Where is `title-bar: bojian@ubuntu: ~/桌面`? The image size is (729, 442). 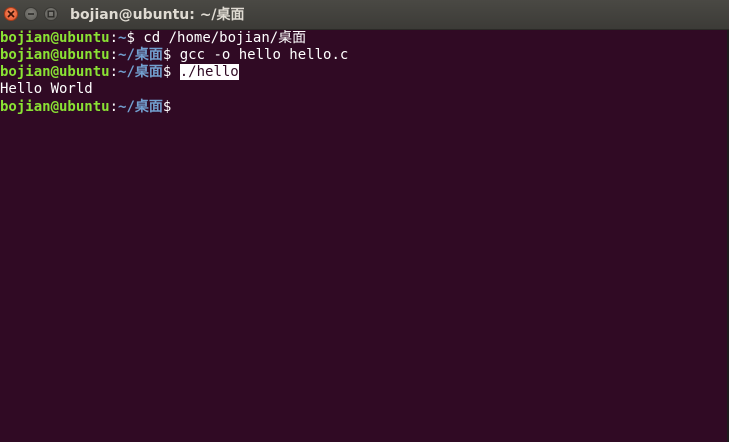
title-bar: bojian@ubuntu: ~/桌面 is located at coordinates (364, 15).